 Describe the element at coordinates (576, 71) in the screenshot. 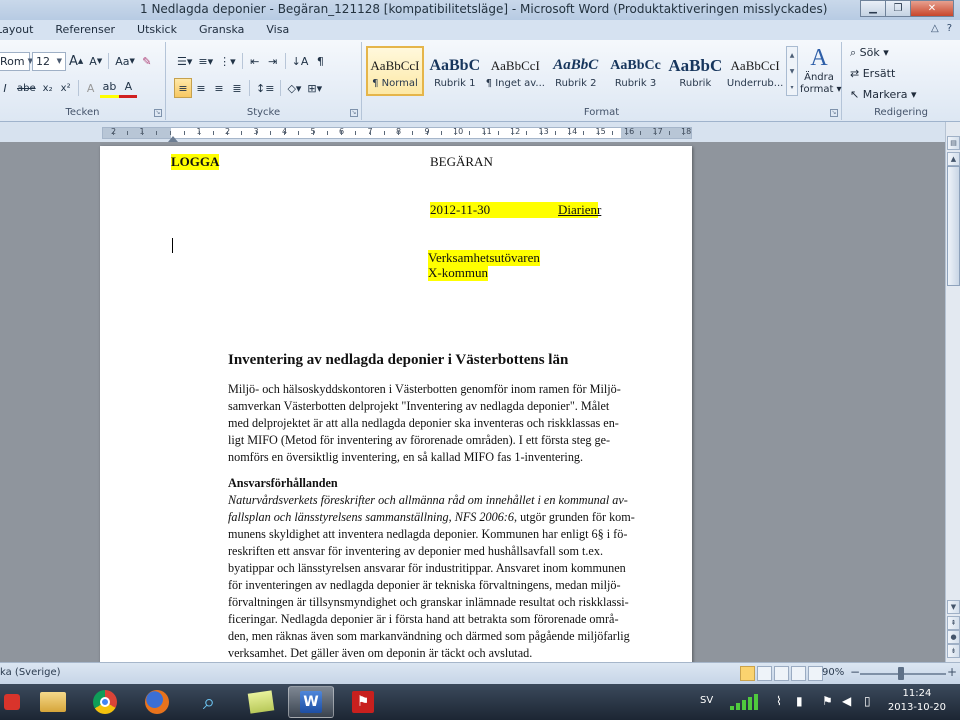

I see `style-heading-2: AaBbC Rubrik 2` at that location.